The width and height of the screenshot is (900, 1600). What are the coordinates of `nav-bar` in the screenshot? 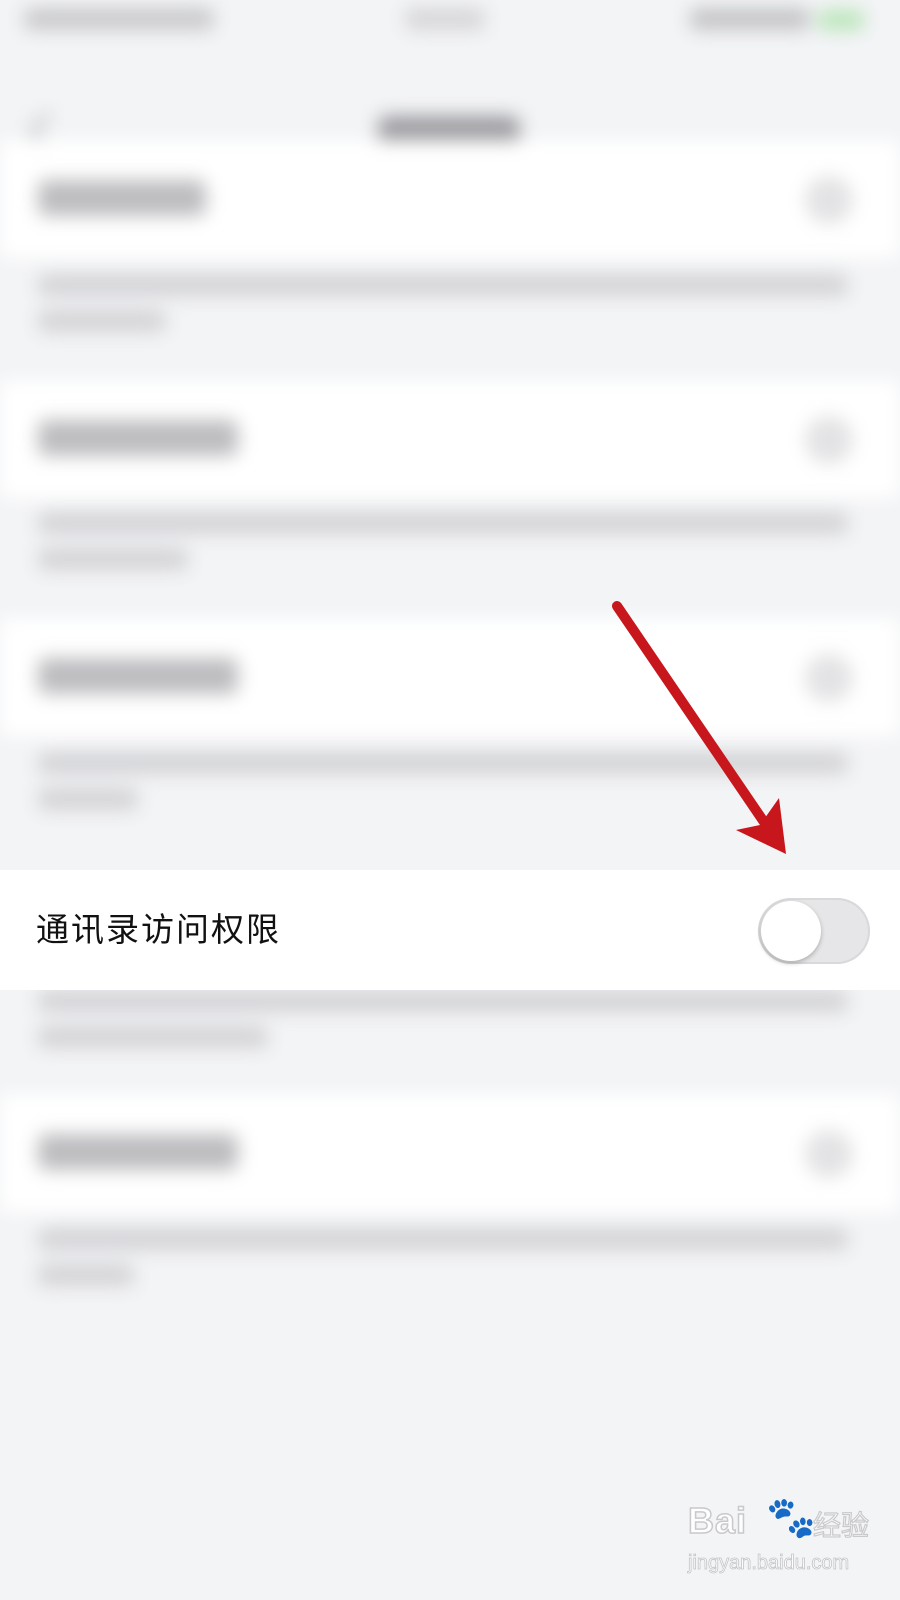 It's located at (450, 97).